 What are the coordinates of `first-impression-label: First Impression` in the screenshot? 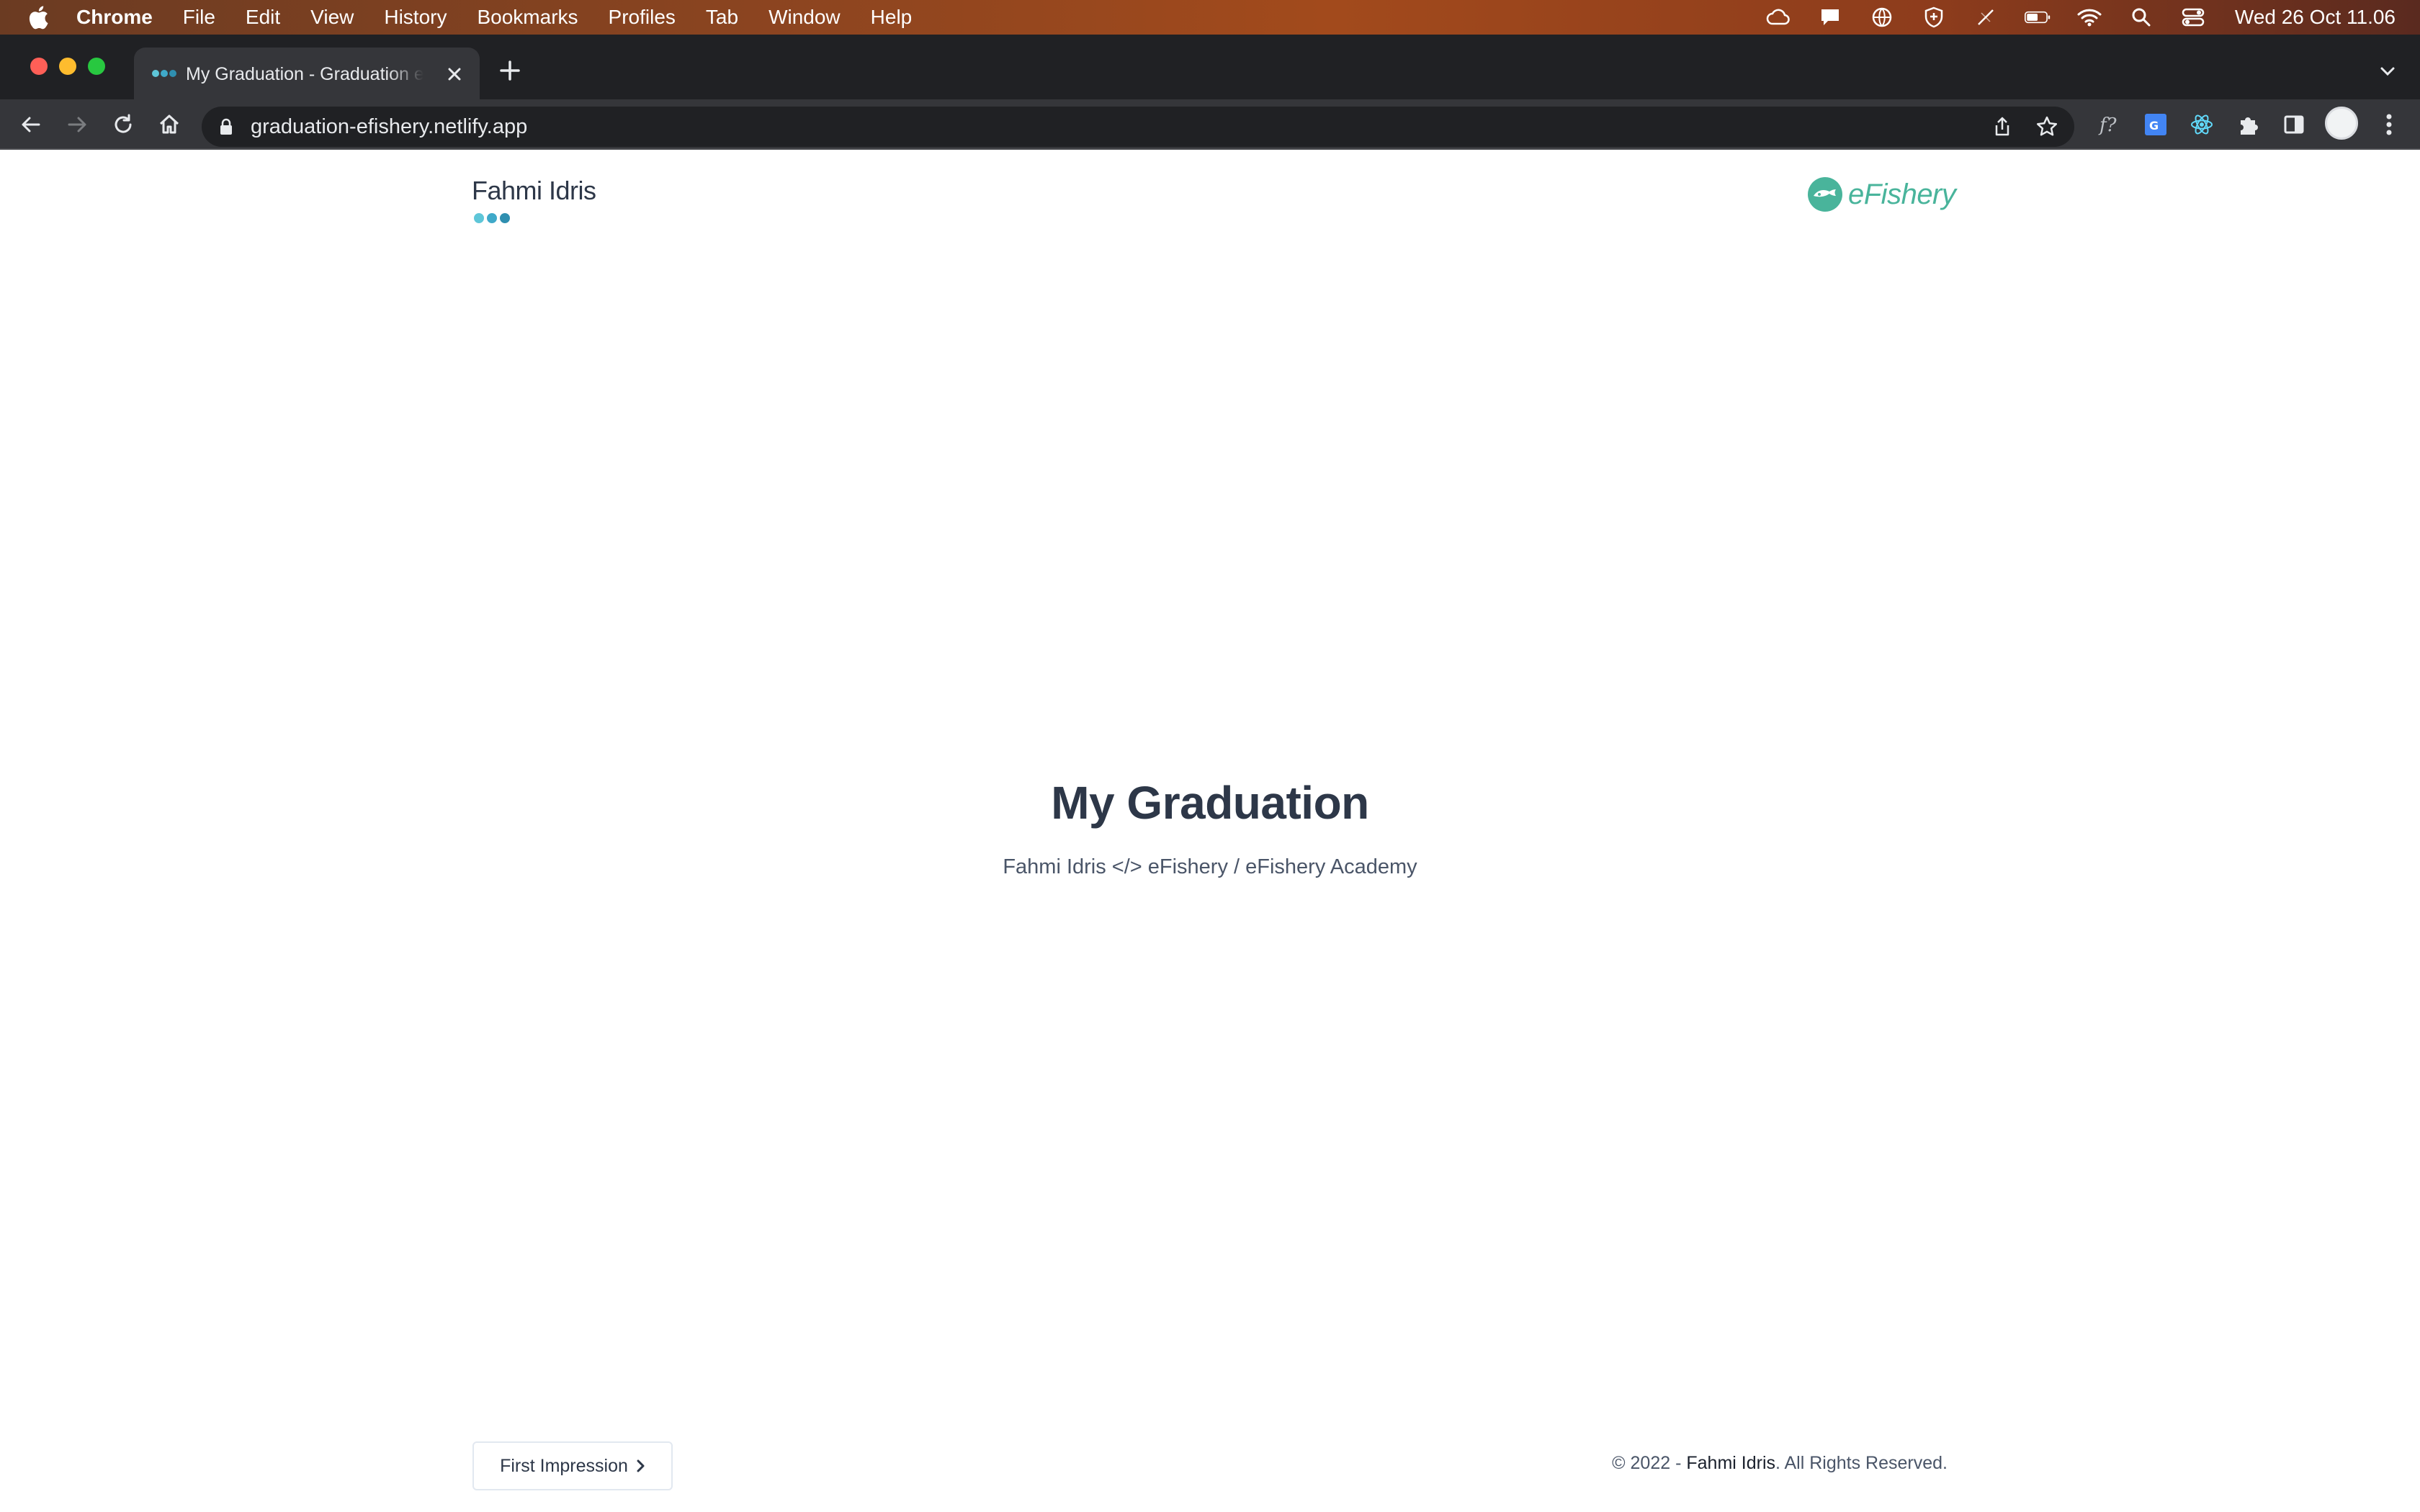 It's located at (564, 1465).